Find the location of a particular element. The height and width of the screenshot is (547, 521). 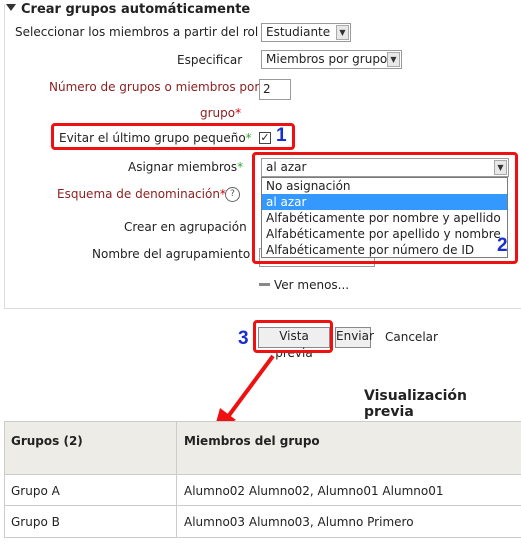

preview-table-header is located at coordinates (262, 448).